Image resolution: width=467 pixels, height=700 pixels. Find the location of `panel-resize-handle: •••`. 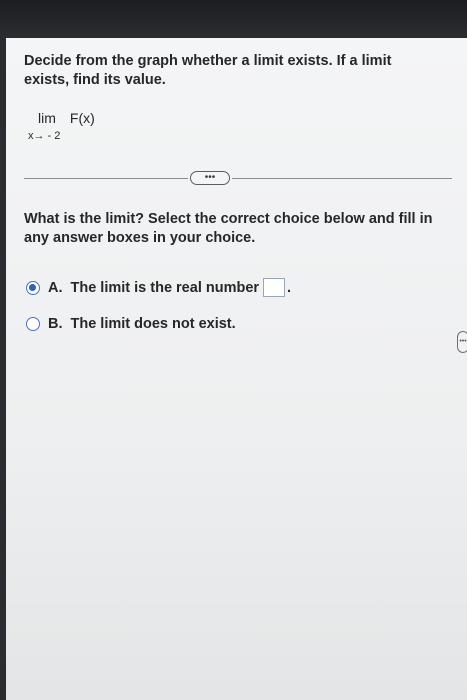

panel-resize-handle: ••• is located at coordinates (462, 342).